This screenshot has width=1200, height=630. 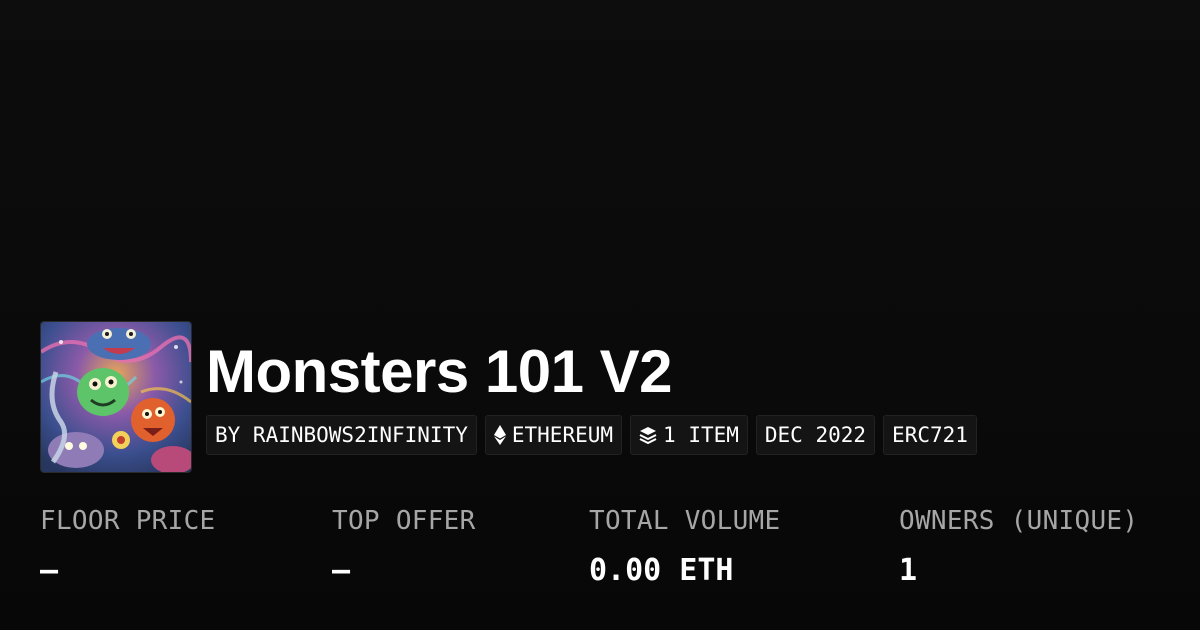 What do you see at coordinates (684, 547) in the screenshot?
I see `stat-total-volume: TOTAL VOLUME 0.00 ETH` at bounding box center [684, 547].